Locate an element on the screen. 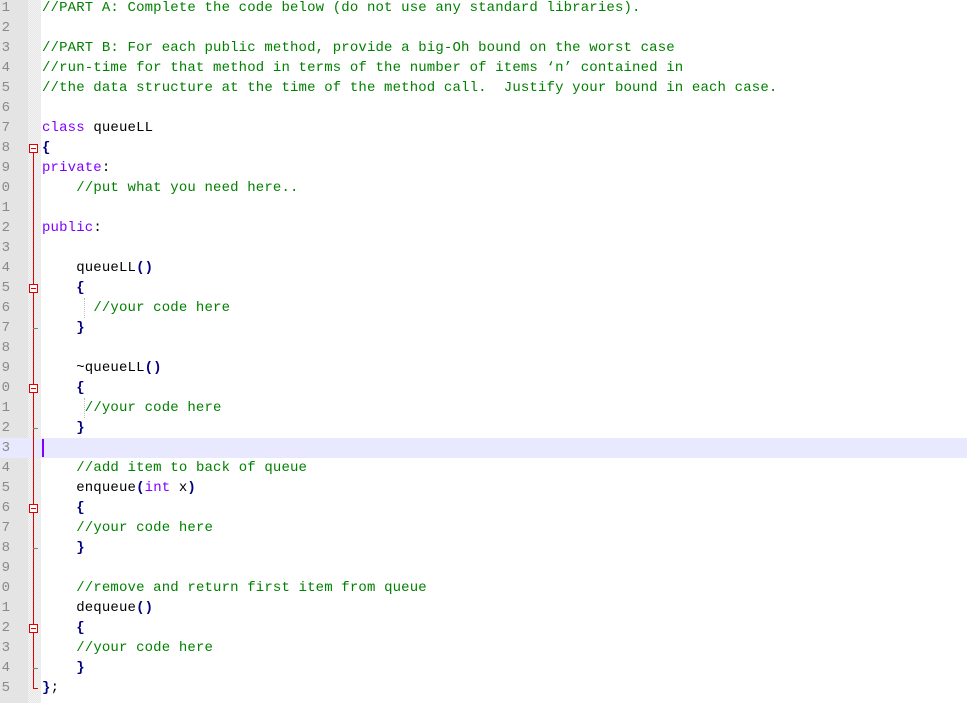 This screenshot has width=967, height=703. keyword-token: private is located at coordinates (72, 168).